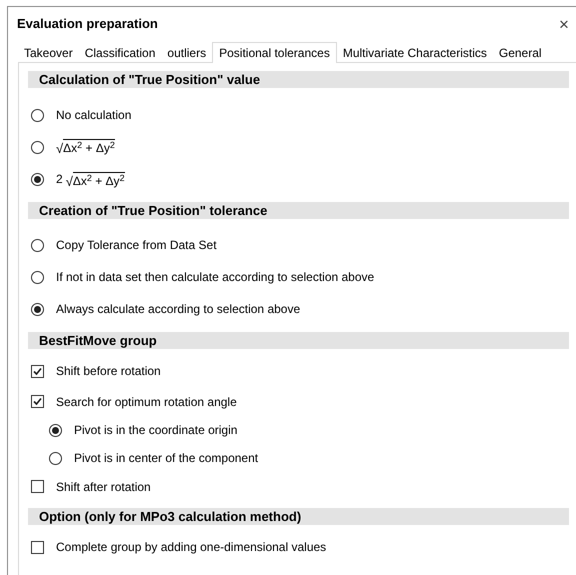 The width and height of the screenshot is (576, 575). I want to click on option-label: No calculation, so click(94, 115).